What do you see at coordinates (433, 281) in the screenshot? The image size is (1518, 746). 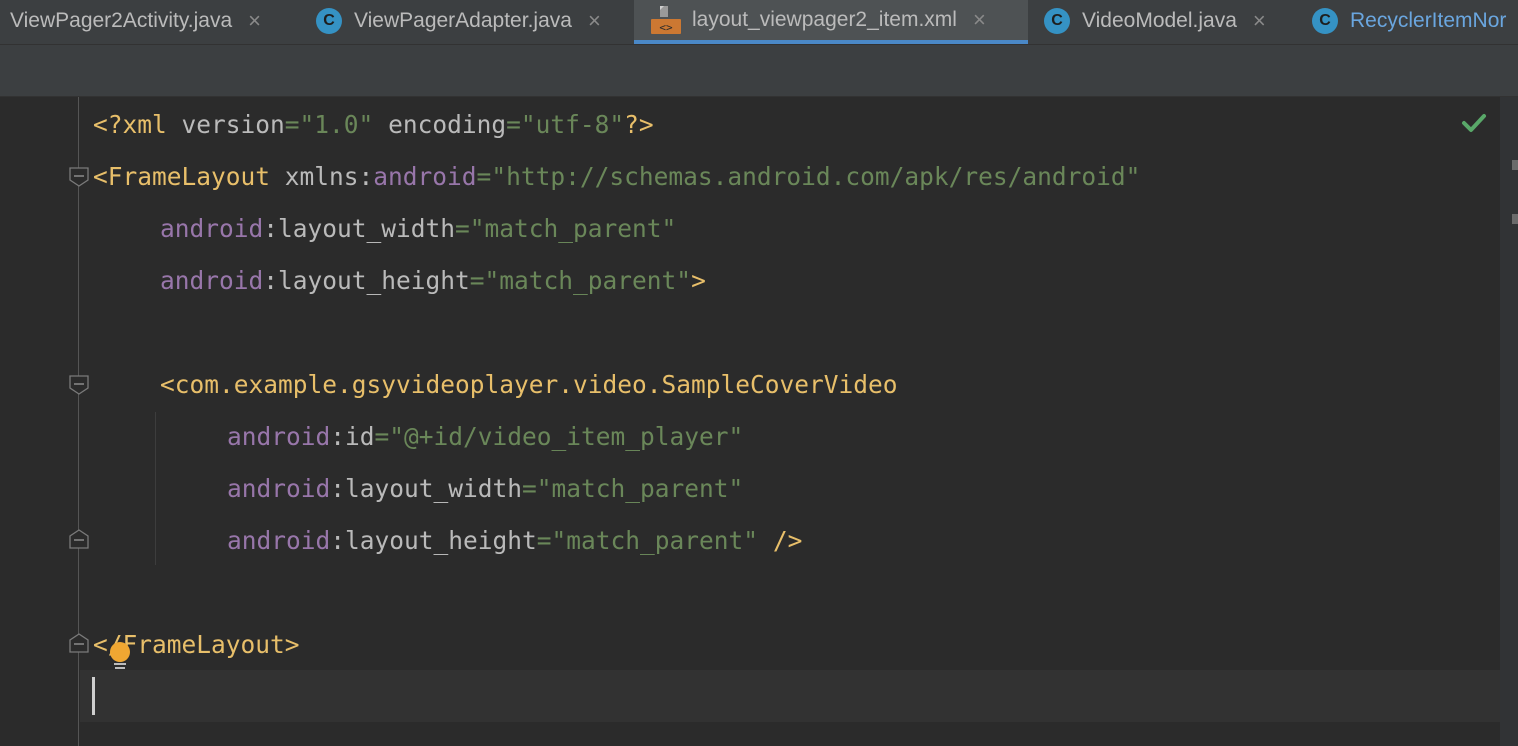 I see `code-line-4: android:layout_height="match_parent">` at bounding box center [433, 281].